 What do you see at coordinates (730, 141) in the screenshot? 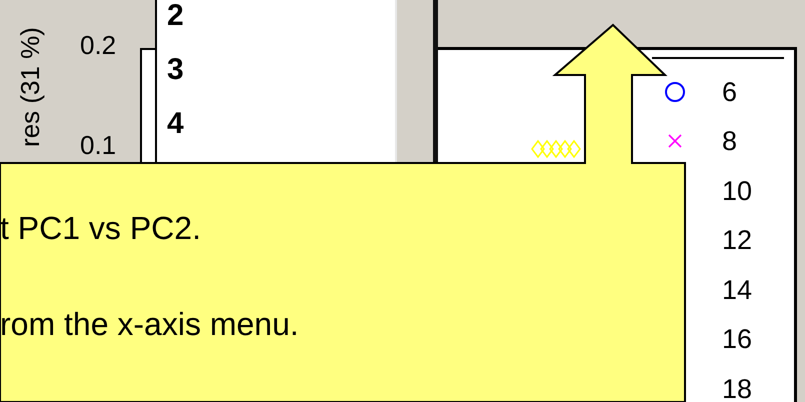
I see `legend-label: 8` at bounding box center [730, 141].